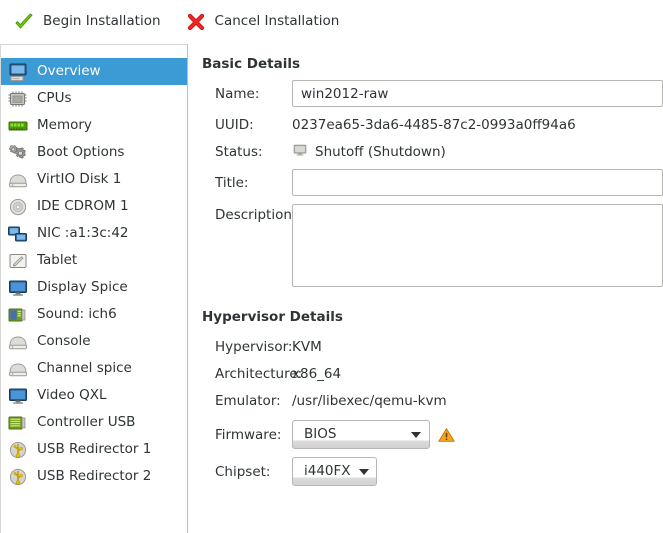 The width and height of the screenshot is (663, 533). I want to click on sidebar-item-label: VirtIO Disk 1, so click(79, 179).